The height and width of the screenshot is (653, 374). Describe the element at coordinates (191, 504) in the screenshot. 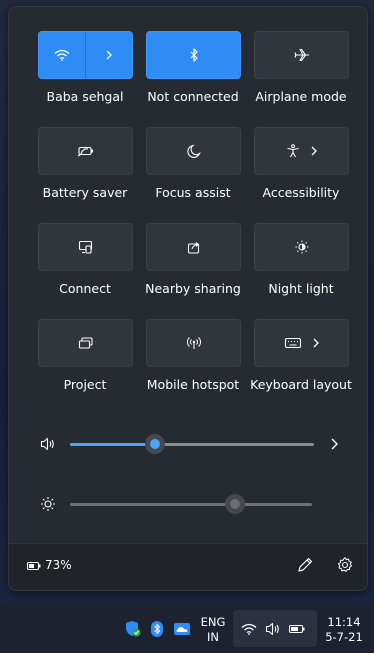

I see `brightness-slider-track` at that location.